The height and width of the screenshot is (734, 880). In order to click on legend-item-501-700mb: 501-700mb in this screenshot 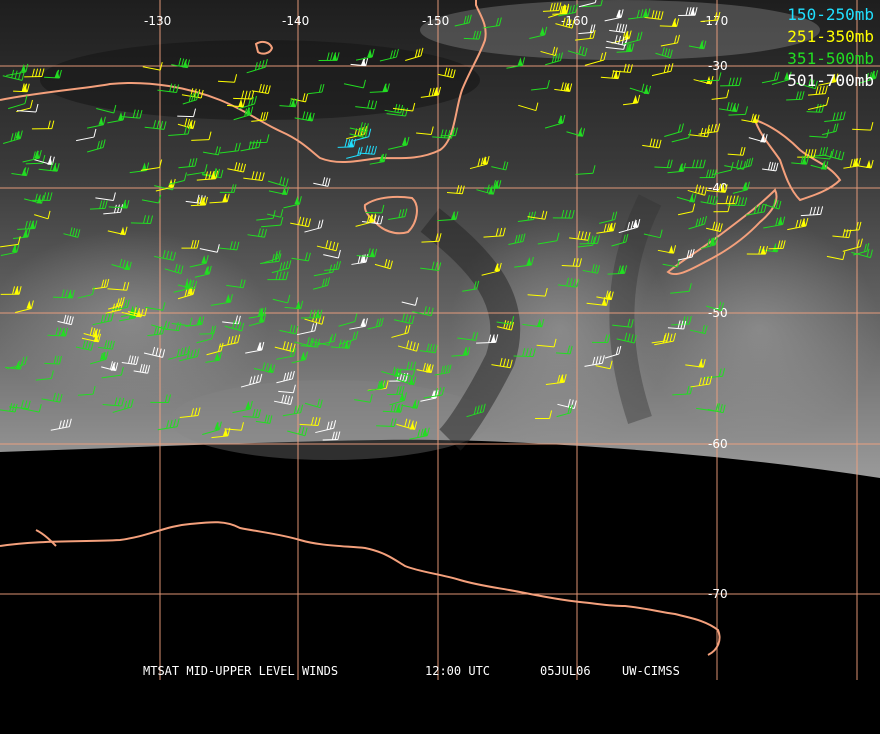, I will do `click(830, 81)`.